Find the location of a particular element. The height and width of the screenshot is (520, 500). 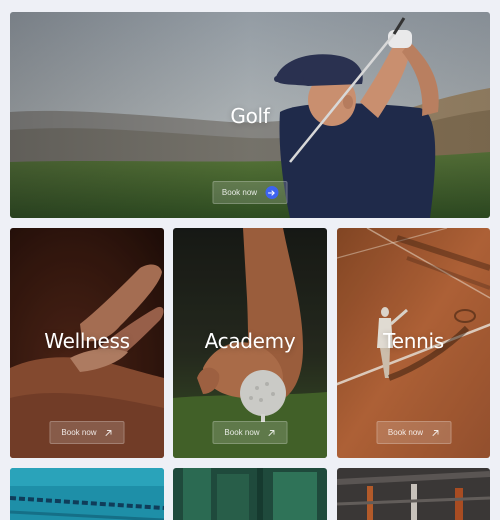

arrow-right-icon is located at coordinates (272, 192).